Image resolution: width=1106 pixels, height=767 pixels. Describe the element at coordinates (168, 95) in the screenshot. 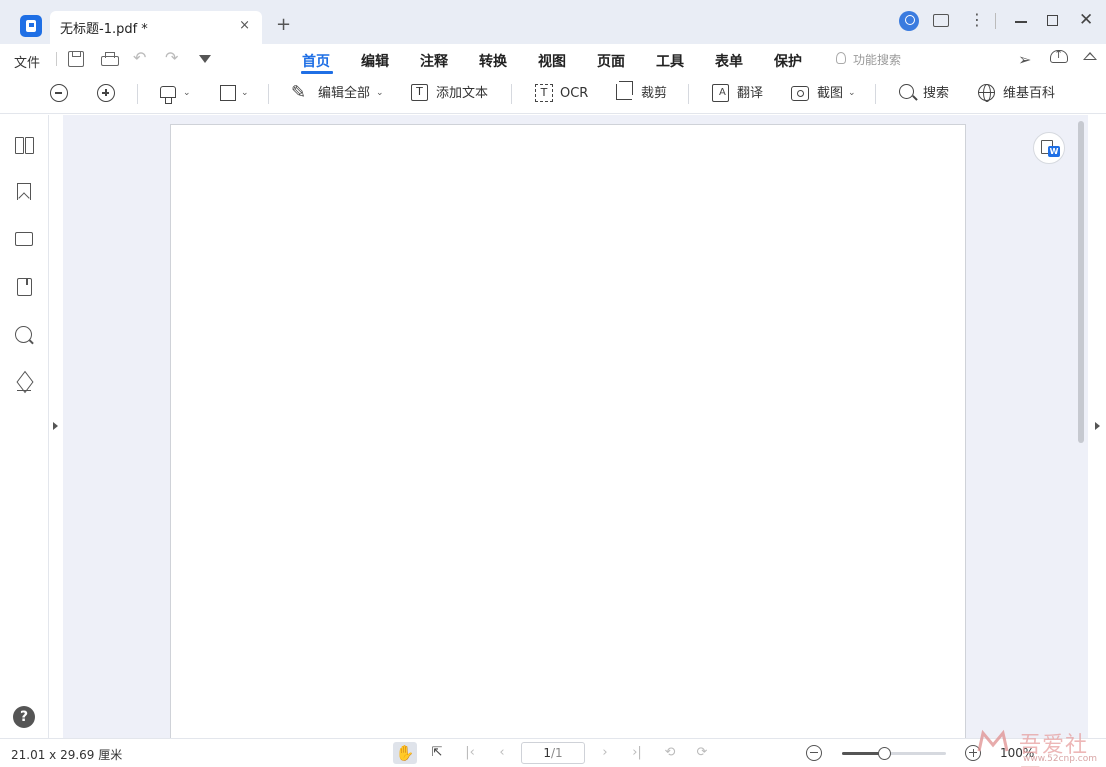

I see `highlight-stamp-icon` at that location.